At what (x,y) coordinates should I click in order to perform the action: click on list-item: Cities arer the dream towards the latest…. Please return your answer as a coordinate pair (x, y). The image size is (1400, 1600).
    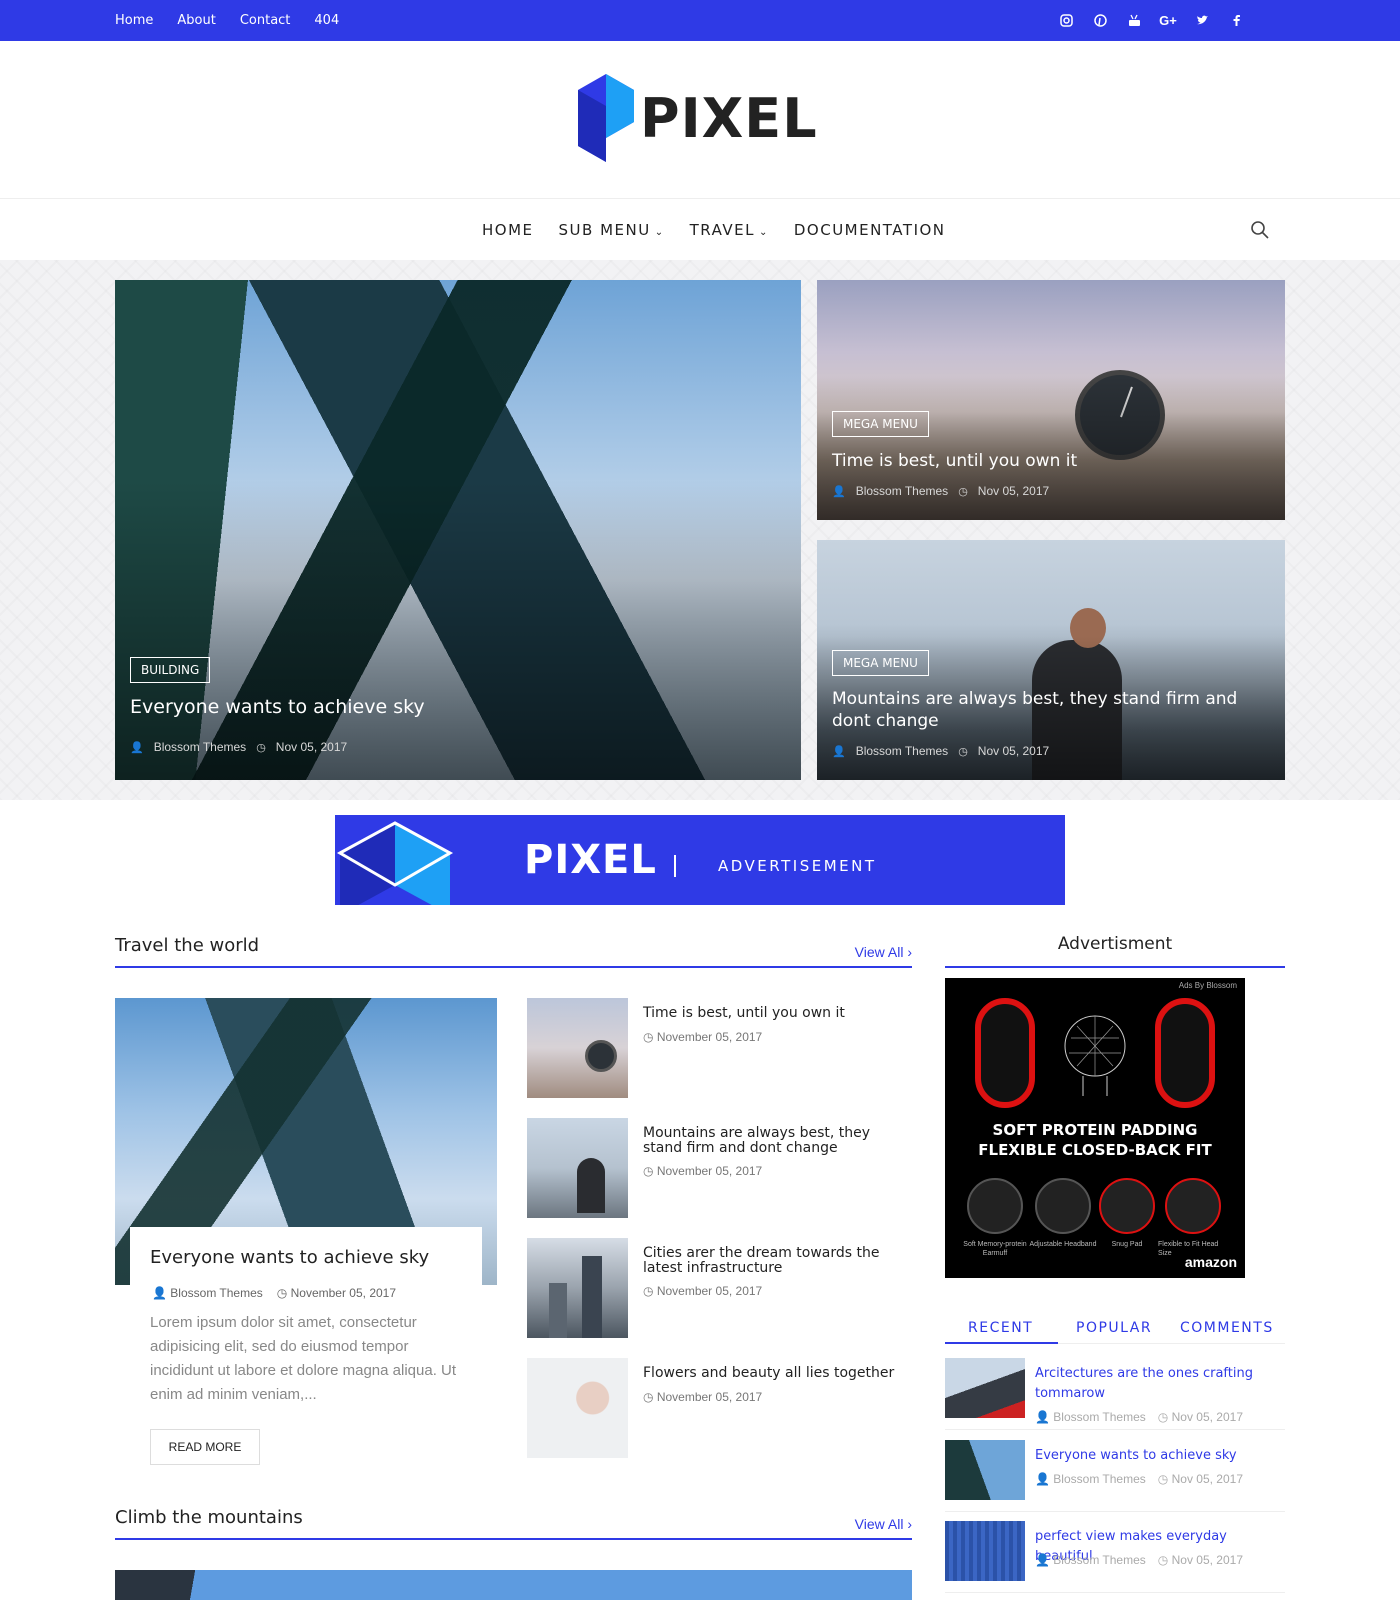
    Looking at the image, I should click on (719, 1288).